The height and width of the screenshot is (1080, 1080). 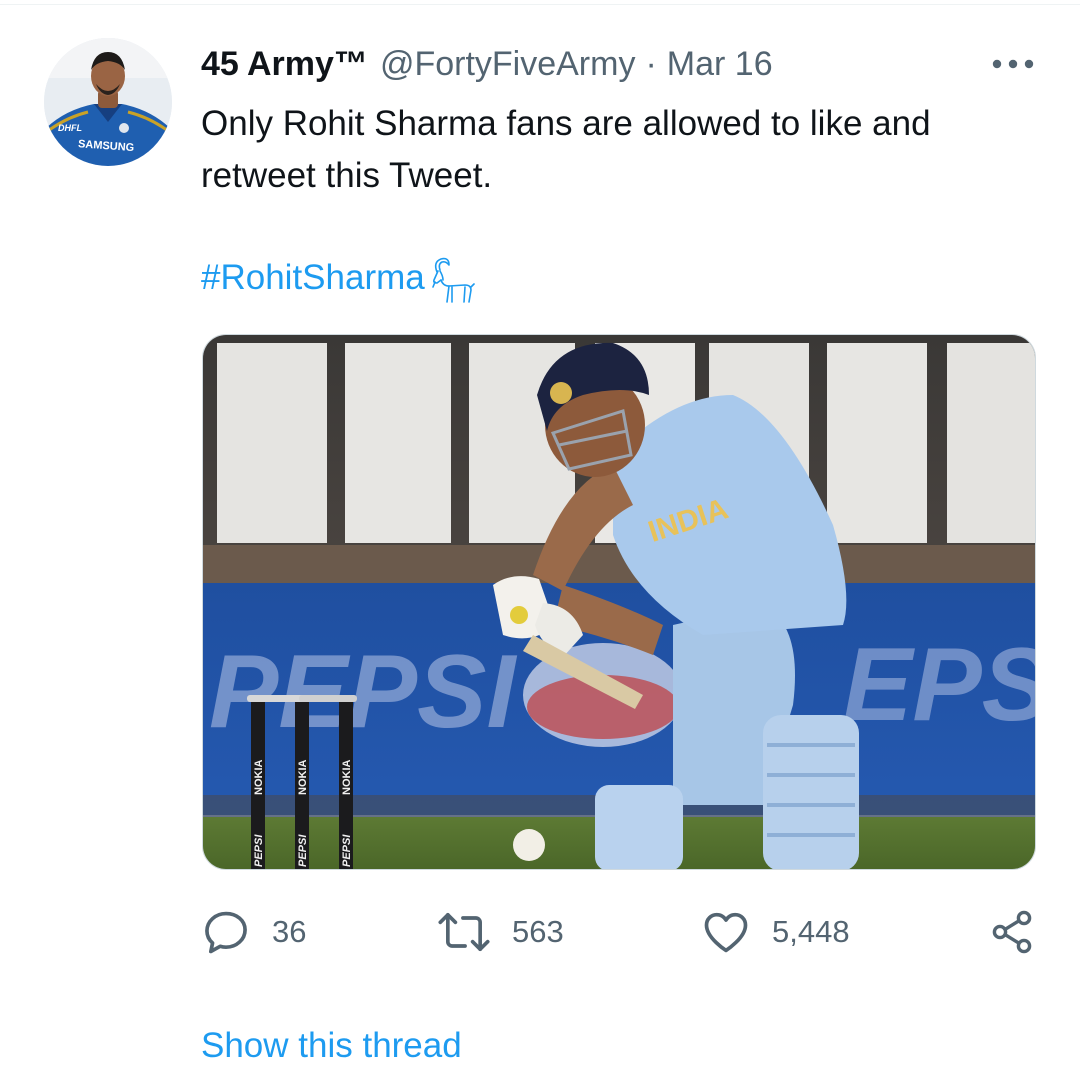 I want to click on stump-sponsor-text: PEPSI, so click(x=259, y=850).